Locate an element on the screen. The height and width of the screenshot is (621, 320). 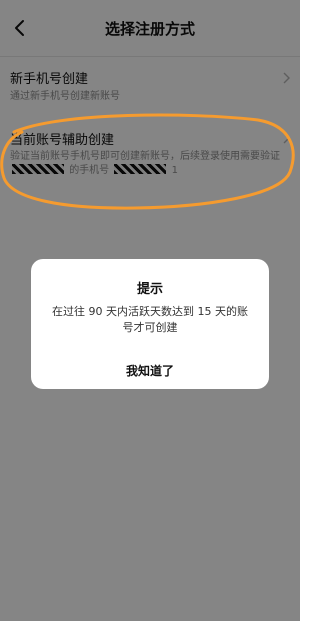
dialog-title: 提示 is located at coordinates (149, 289).